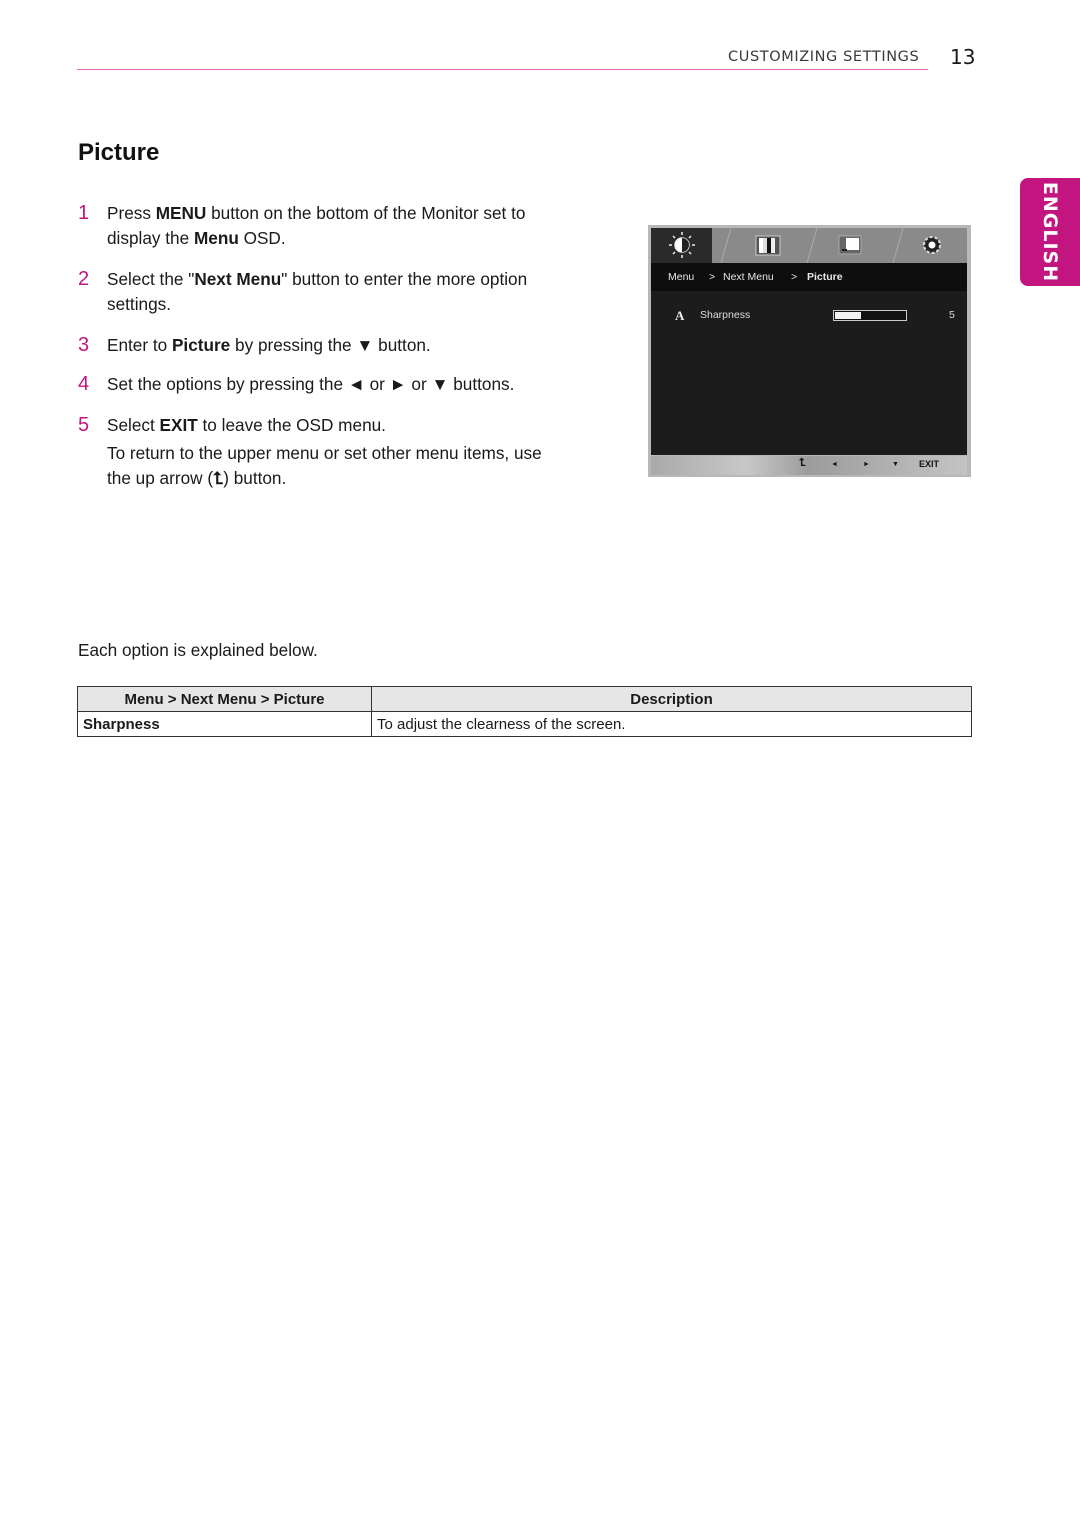  Describe the element at coordinates (680, 315) in the screenshot. I see `sharpness-icon: A` at that location.